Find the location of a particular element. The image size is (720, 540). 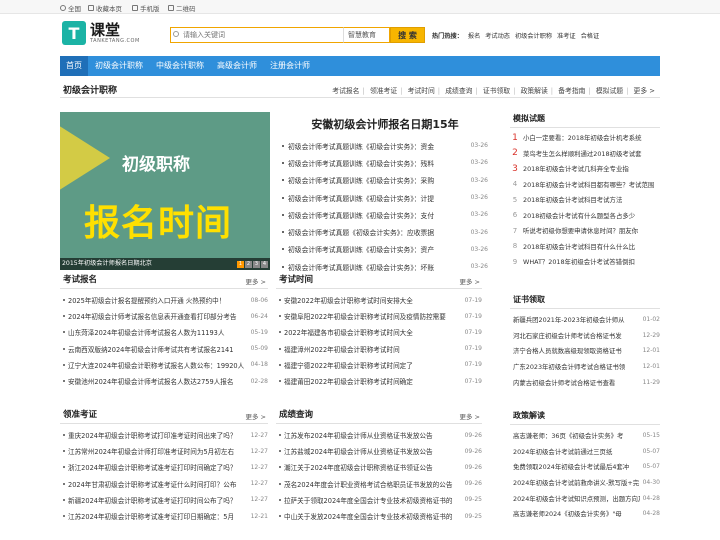

item-title: 初级会计师考试真题训练《初级会计实务》：采购 is located at coordinates (373, 180).